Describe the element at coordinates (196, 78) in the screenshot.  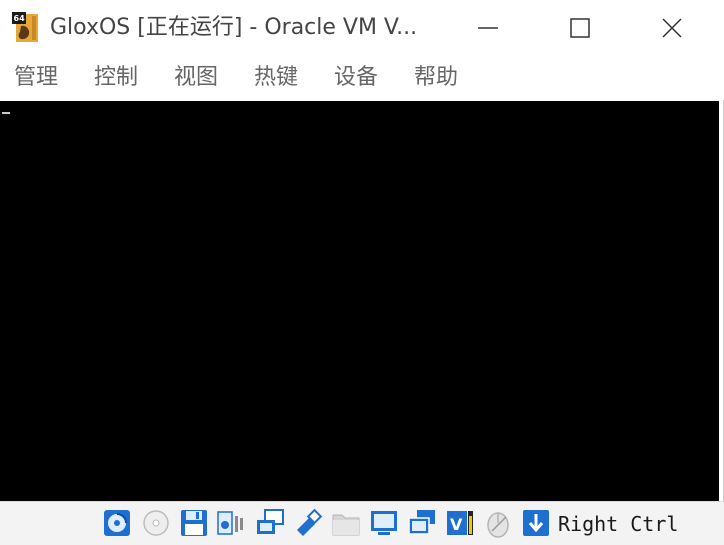
I see `menu-view: 视图` at that location.